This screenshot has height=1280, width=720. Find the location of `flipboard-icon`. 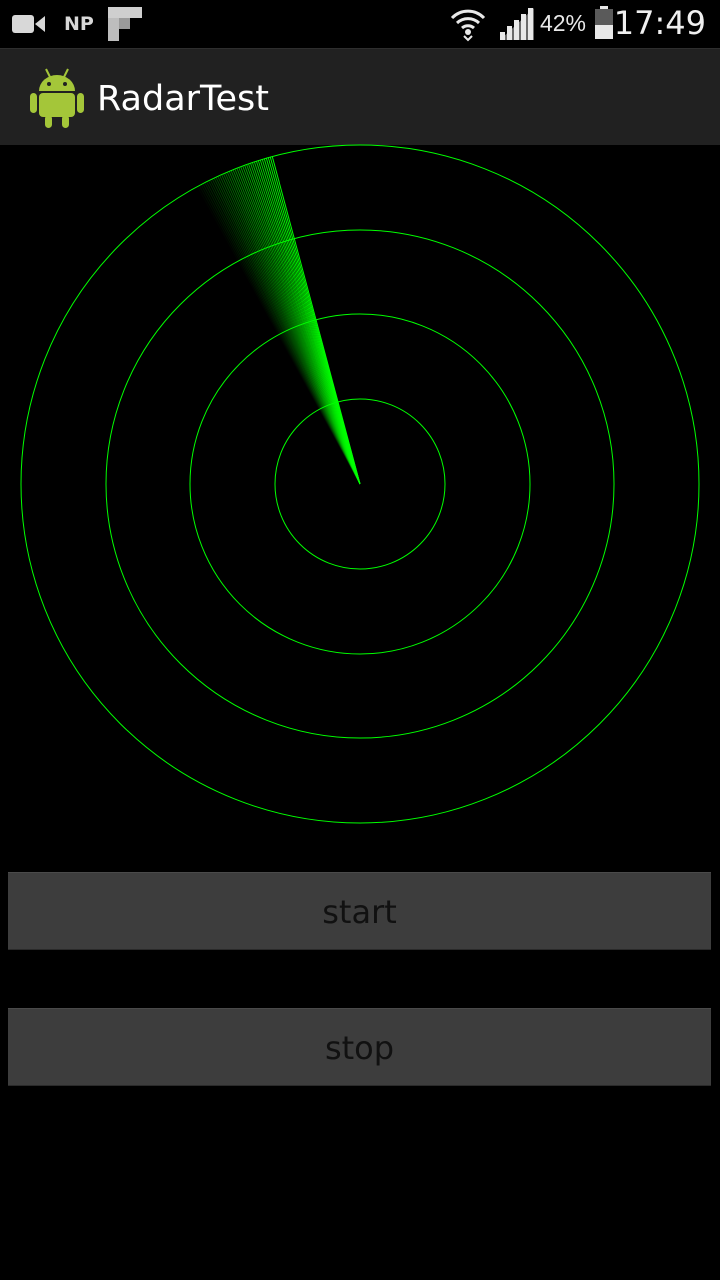

flipboard-icon is located at coordinates (125, 24).